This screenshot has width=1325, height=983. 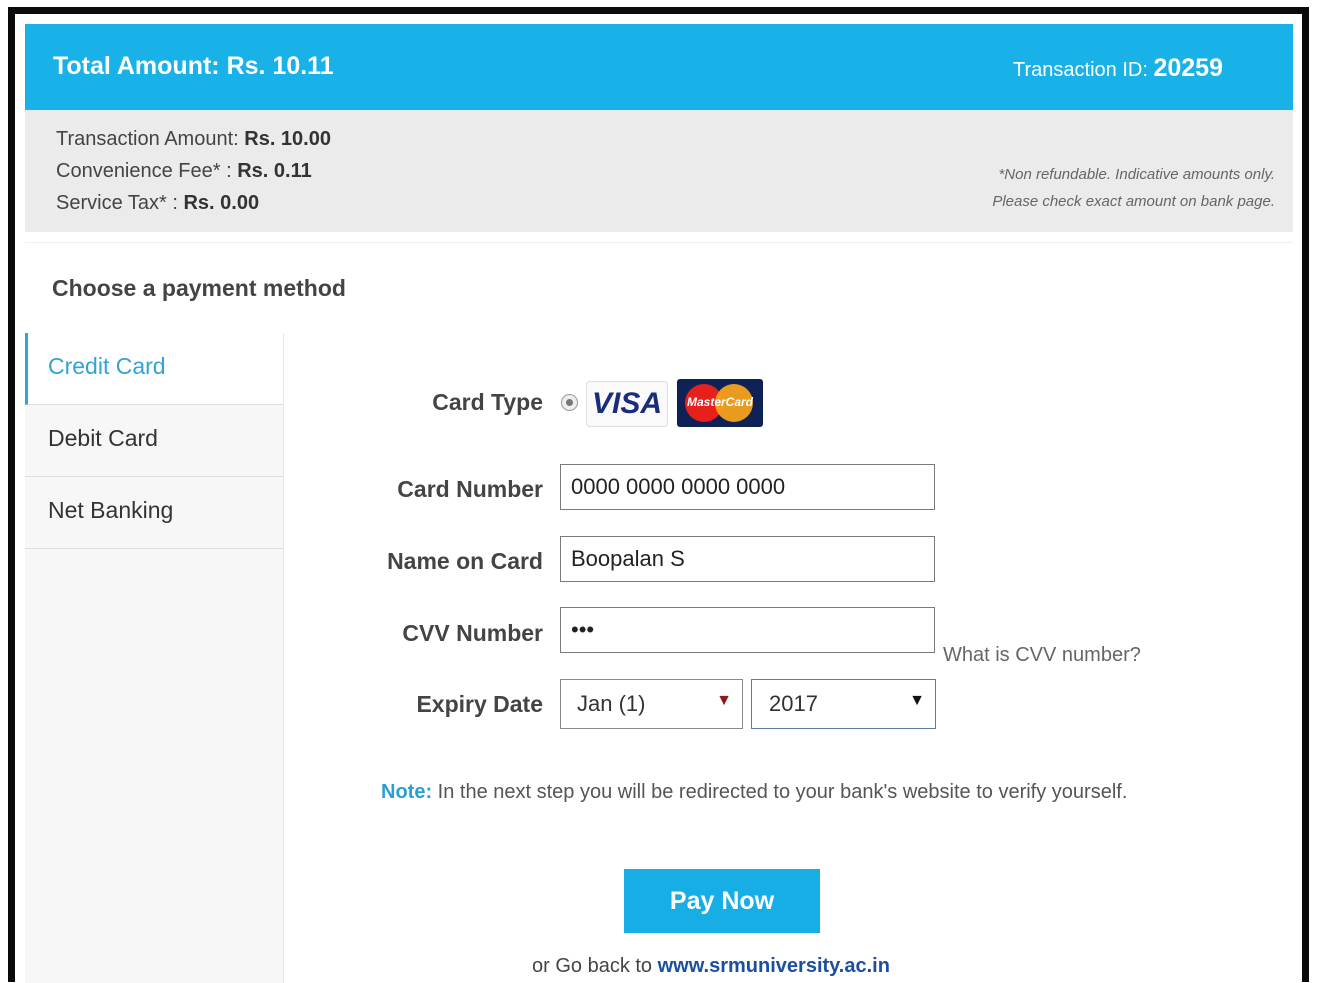 What do you see at coordinates (287, 139) in the screenshot?
I see `transaction-amount-value: Rs. 10.00` at bounding box center [287, 139].